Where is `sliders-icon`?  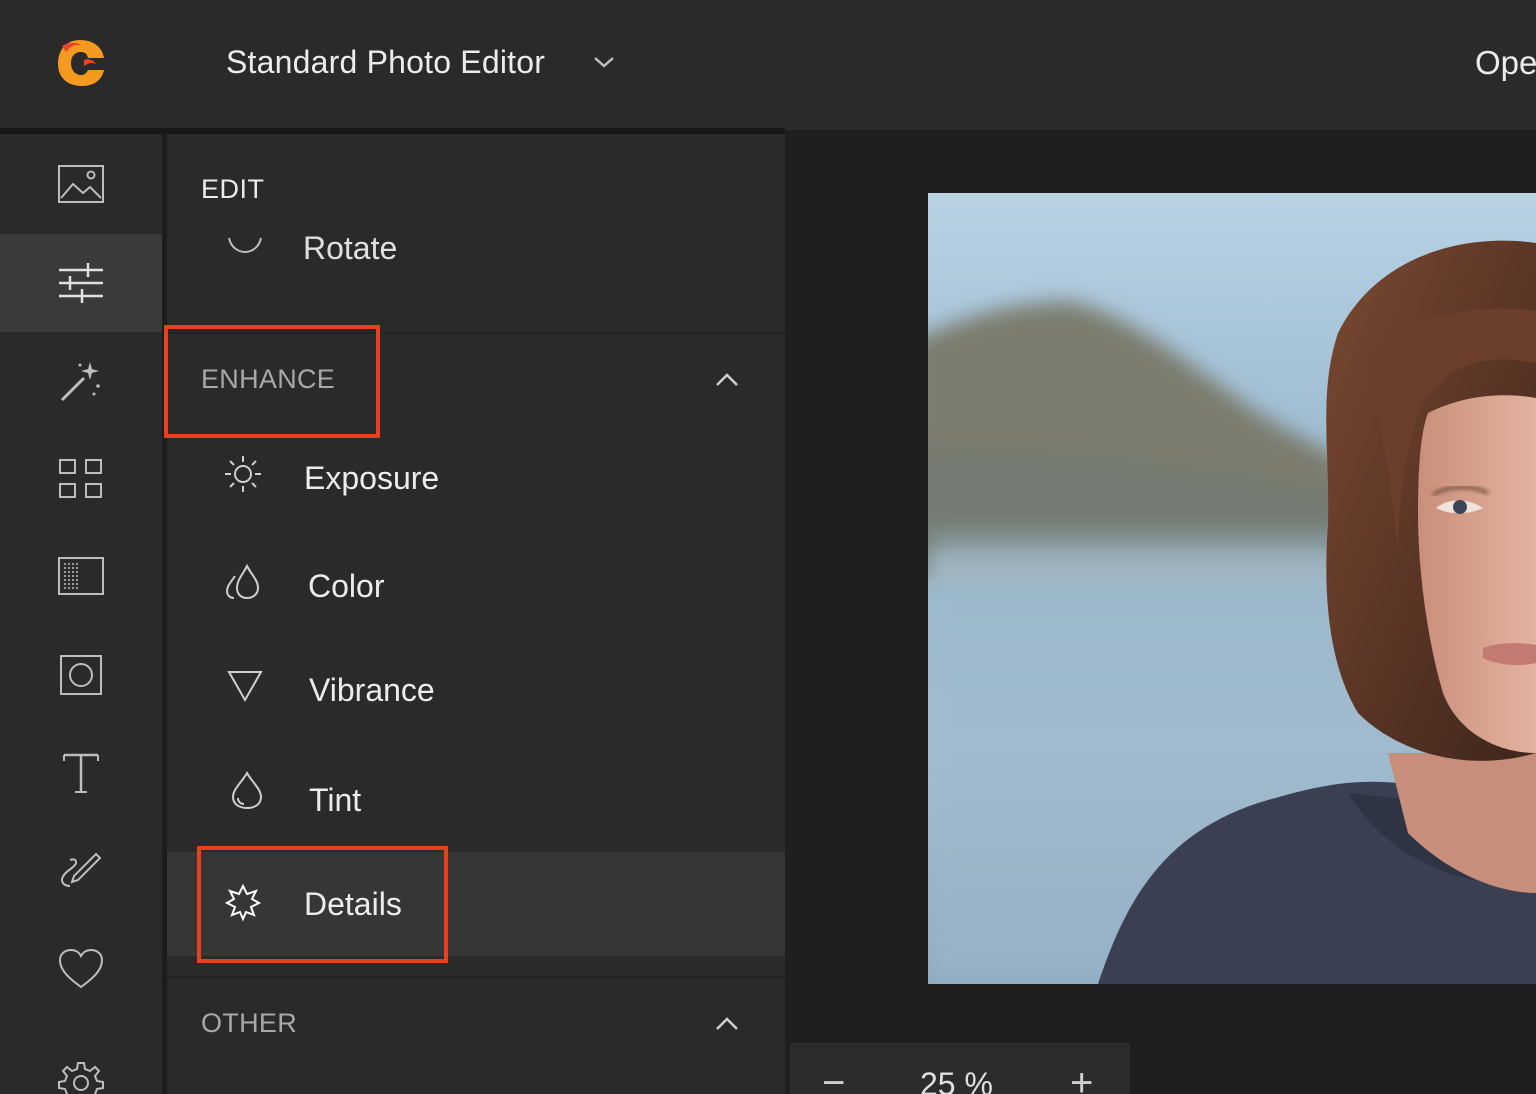
sliders-icon is located at coordinates (81, 283).